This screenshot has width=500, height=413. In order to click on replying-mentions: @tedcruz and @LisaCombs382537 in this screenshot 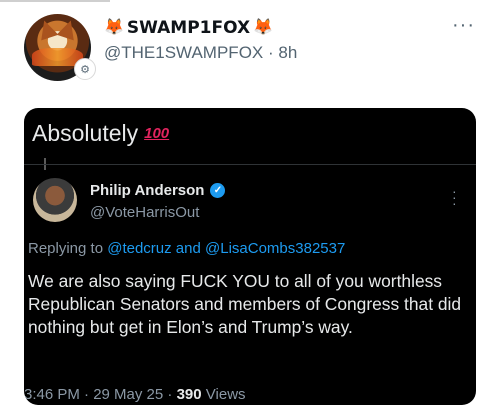, I will do `click(226, 248)`.